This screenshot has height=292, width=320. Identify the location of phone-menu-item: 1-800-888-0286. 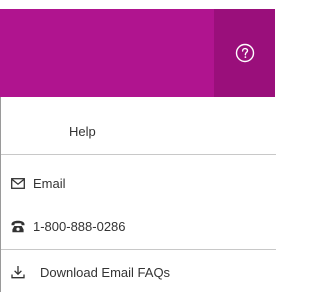
(68, 226).